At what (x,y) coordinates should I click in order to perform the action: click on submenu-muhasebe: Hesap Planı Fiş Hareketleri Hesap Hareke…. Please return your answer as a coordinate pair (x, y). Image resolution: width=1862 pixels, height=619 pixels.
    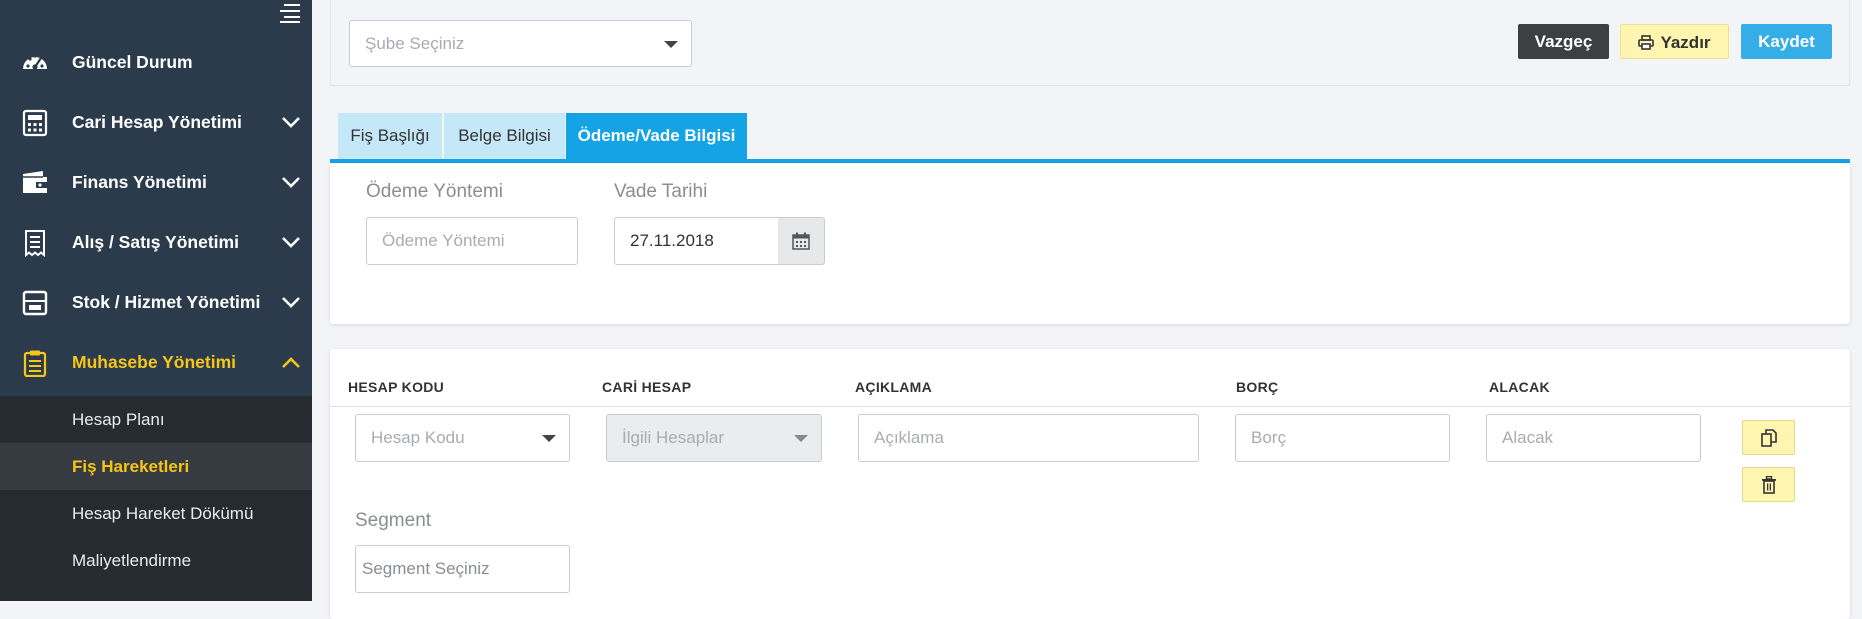
    Looking at the image, I should click on (156, 498).